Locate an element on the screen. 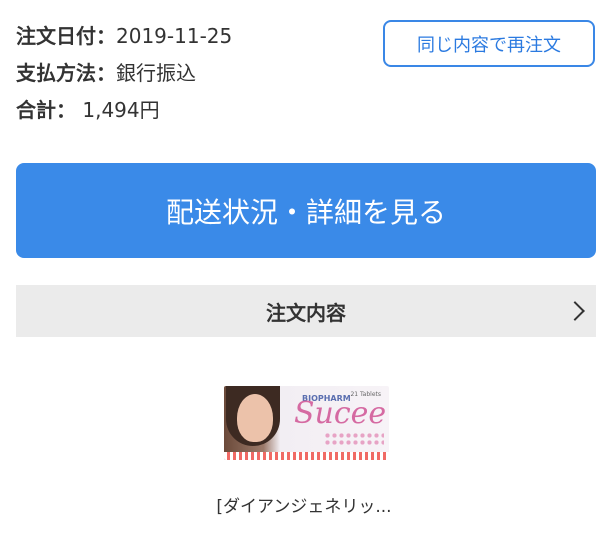 The width and height of the screenshot is (608, 540). total-row: 合計： 1,494円 is located at coordinates (124, 110).